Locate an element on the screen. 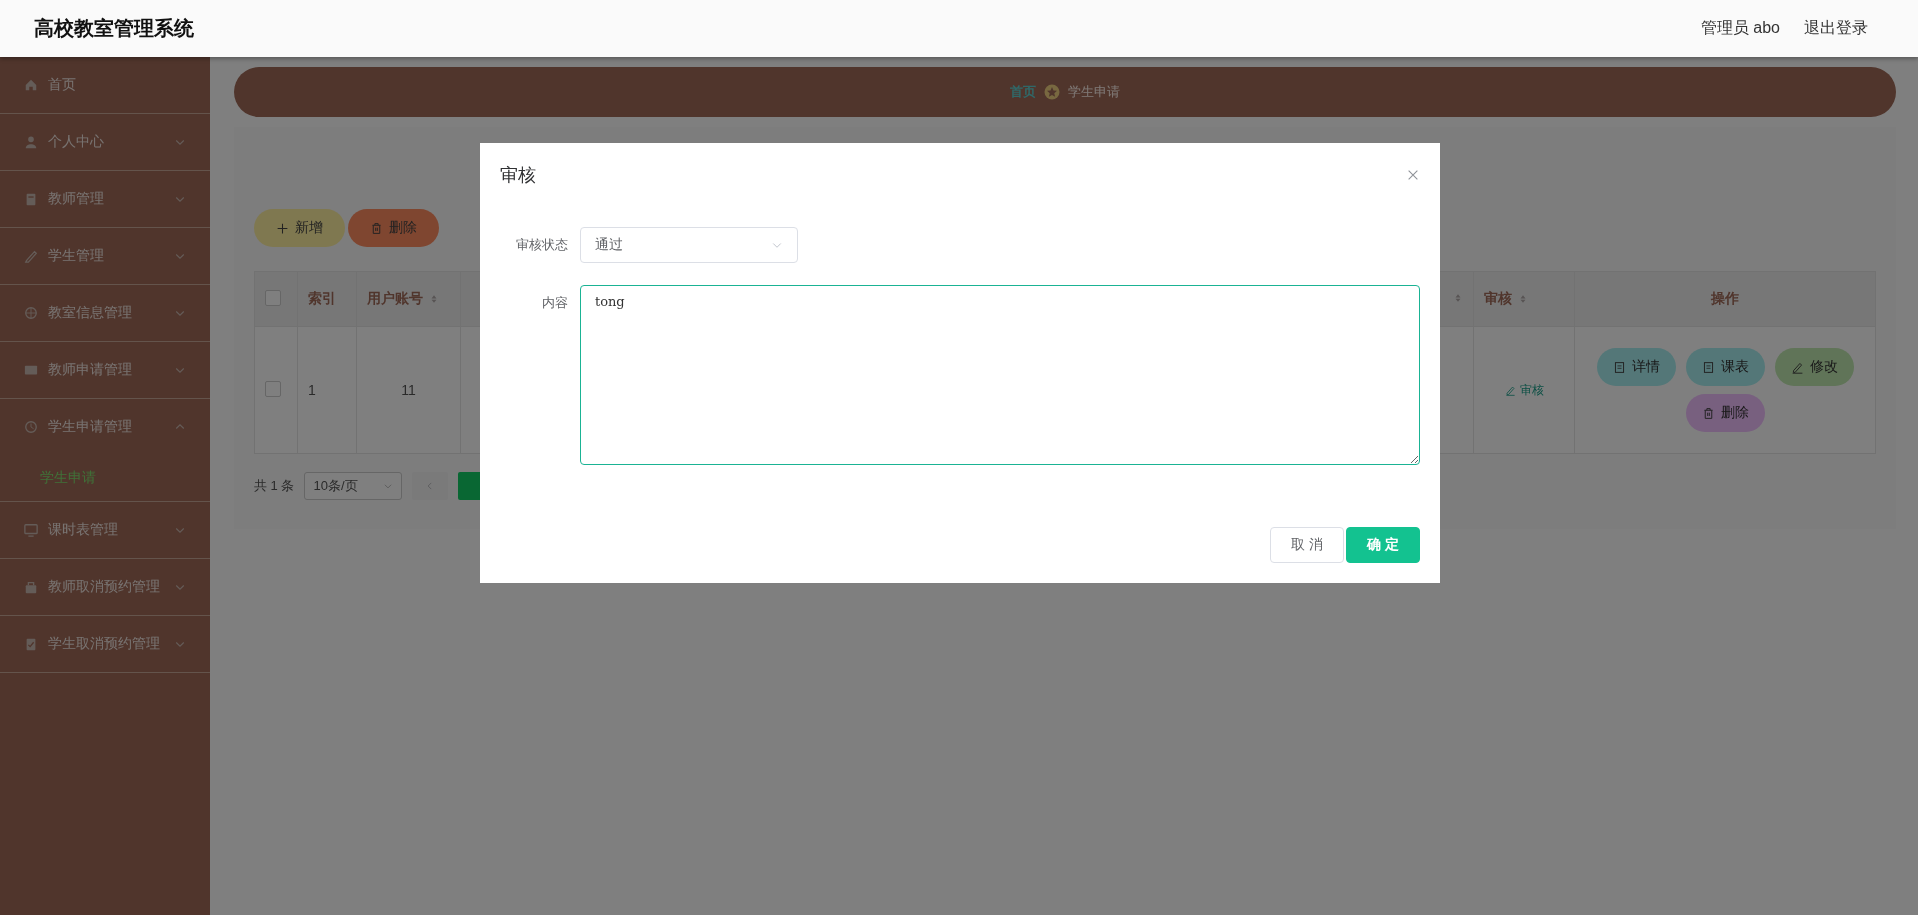 Image resolution: width=1918 pixels, height=915 pixels. page-size-select: 10条/页 is located at coordinates (353, 486).